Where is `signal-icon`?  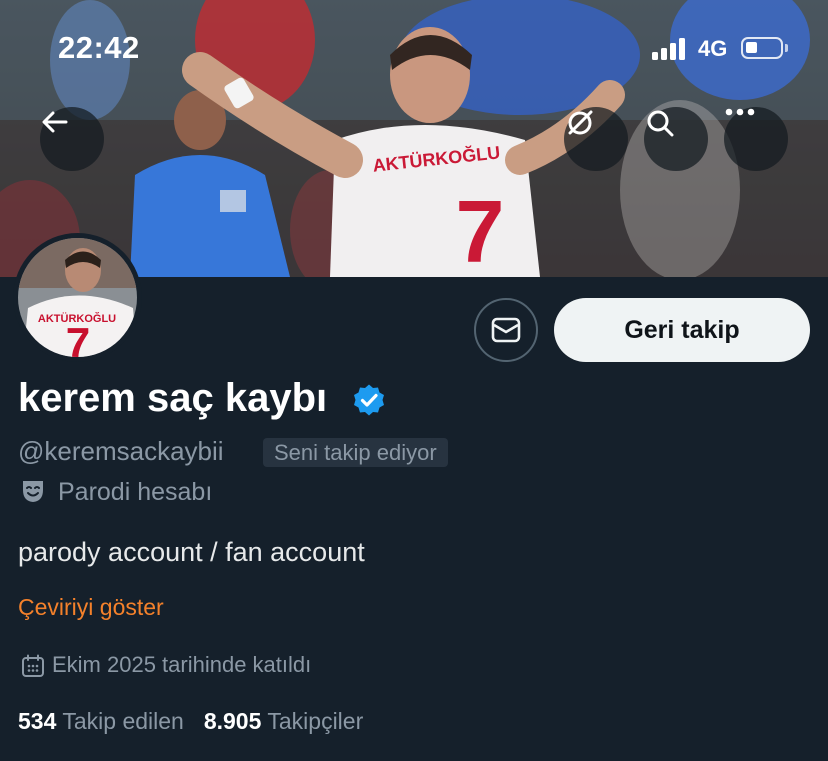 signal-icon is located at coordinates (668, 49).